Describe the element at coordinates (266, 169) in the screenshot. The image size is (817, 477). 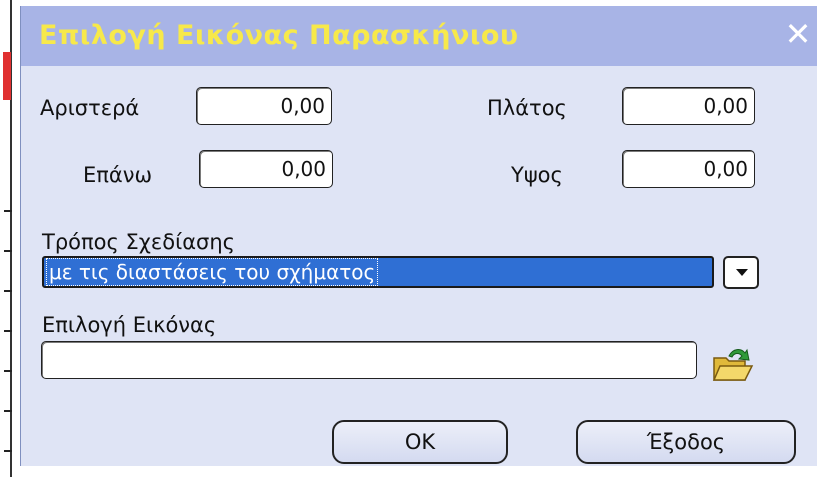
I see `top-input: 0,00` at that location.